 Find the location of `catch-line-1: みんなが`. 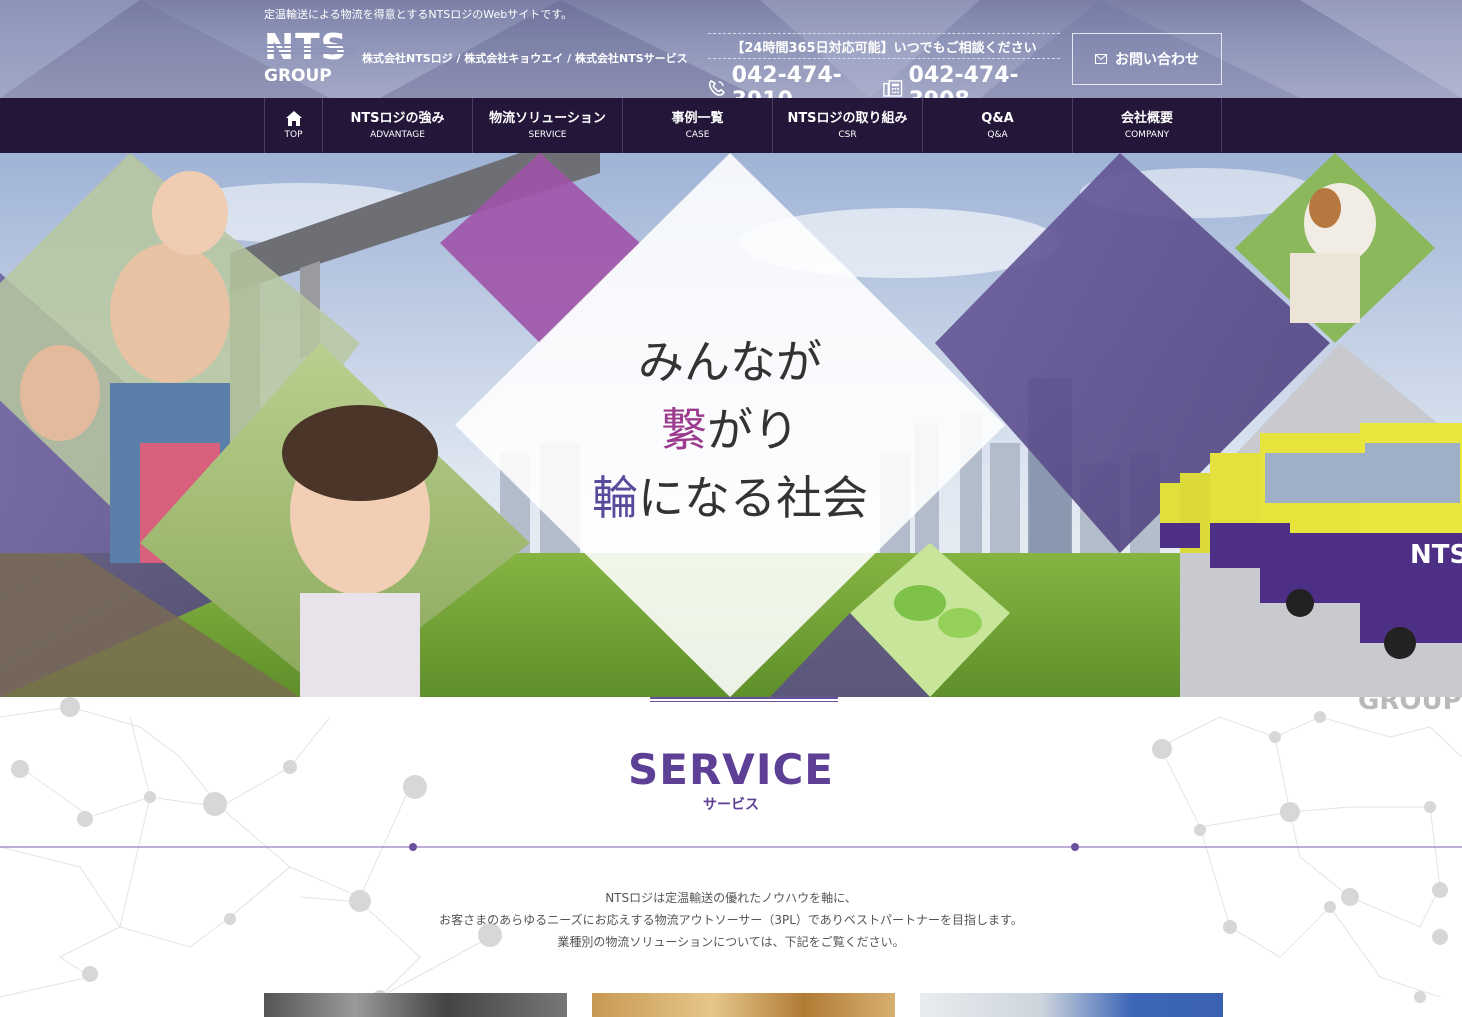

catch-line-1: みんなが is located at coordinates (730, 362).